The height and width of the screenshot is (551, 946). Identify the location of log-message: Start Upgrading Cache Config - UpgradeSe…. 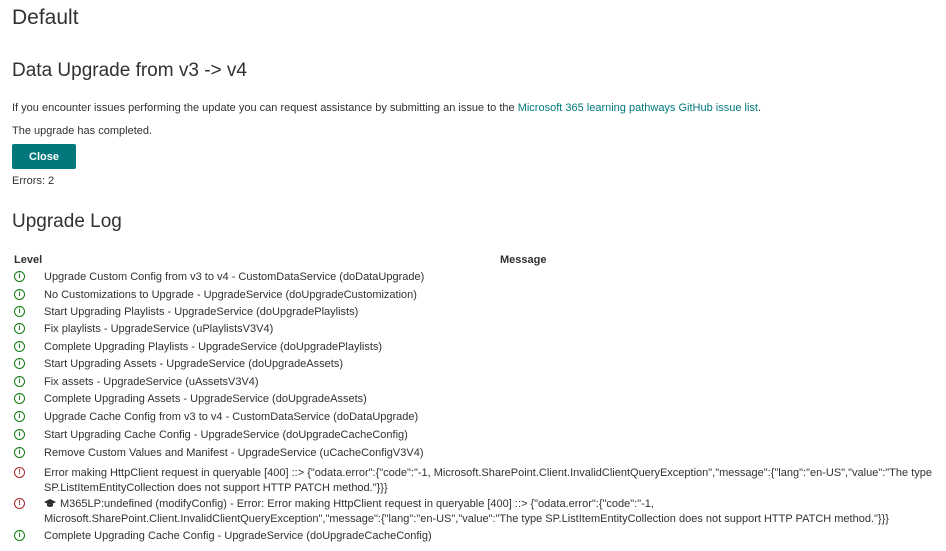
(226, 435).